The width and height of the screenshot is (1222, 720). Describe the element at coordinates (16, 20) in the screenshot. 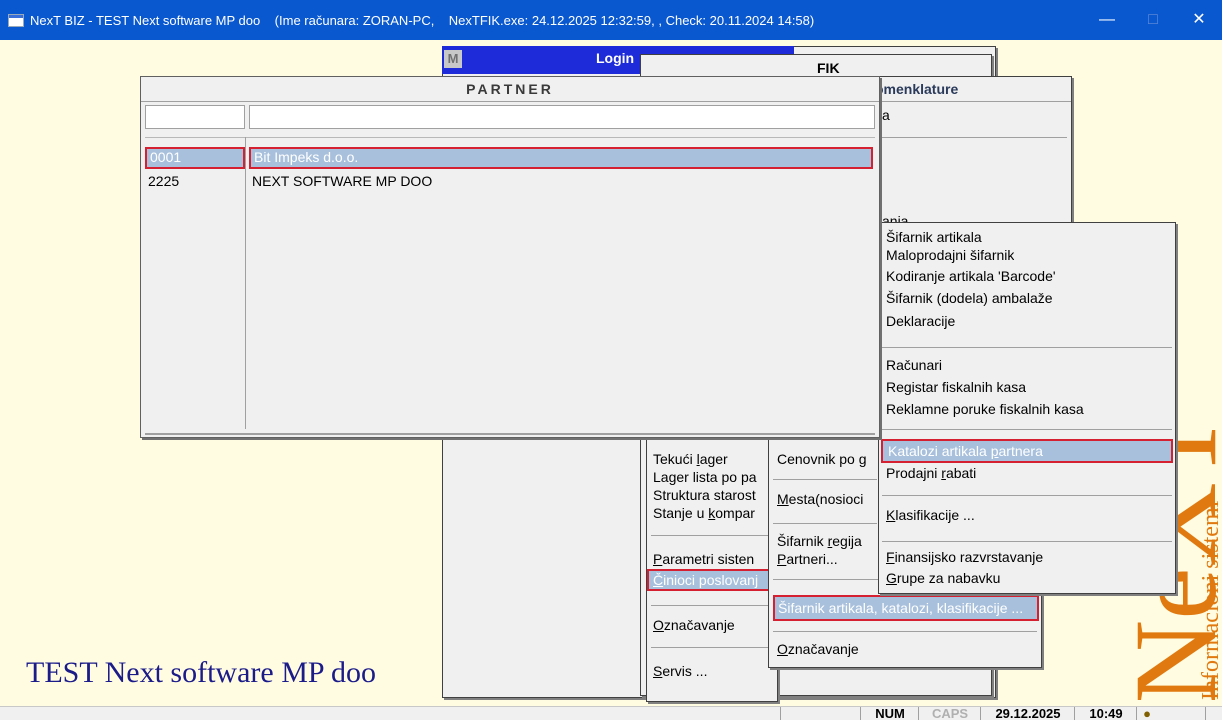

I see `app-window-icon` at that location.